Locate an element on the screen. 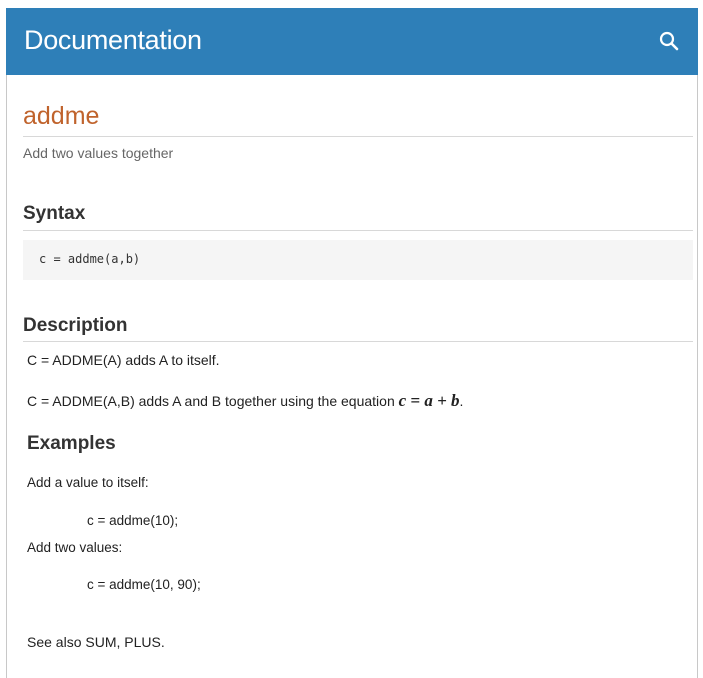 This screenshot has height=678, width=703. function-purpose: Add two values together is located at coordinates (98, 153).